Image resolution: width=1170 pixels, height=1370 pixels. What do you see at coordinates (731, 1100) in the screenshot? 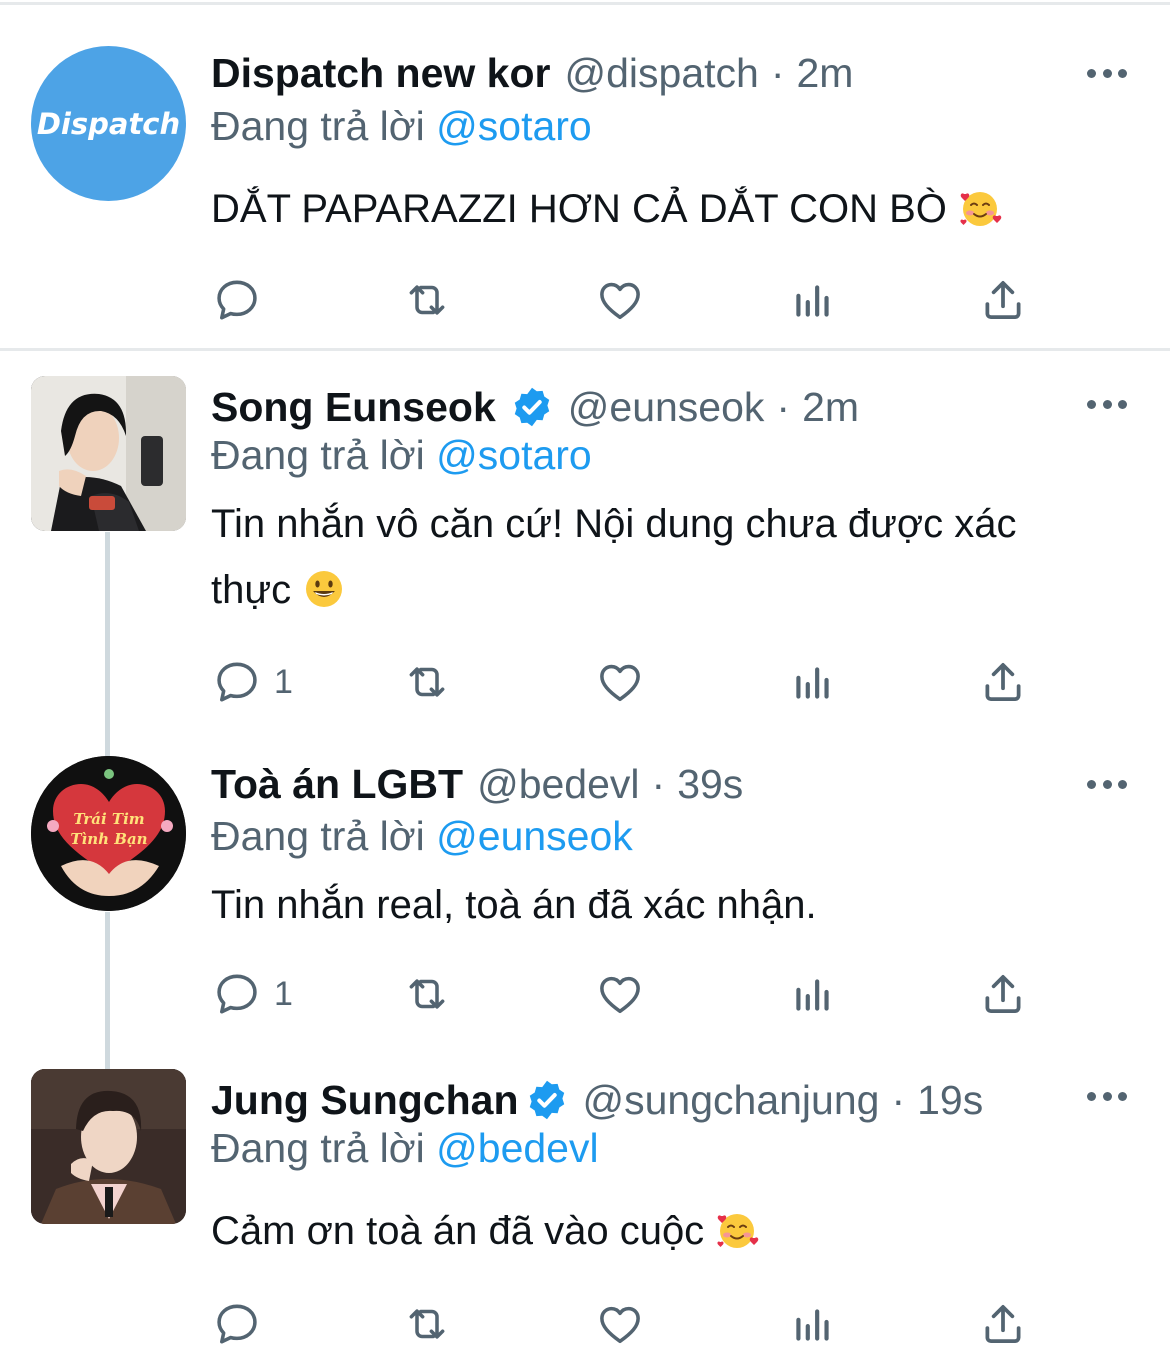
I see `handle: @sungchanjung` at bounding box center [731, 1100].